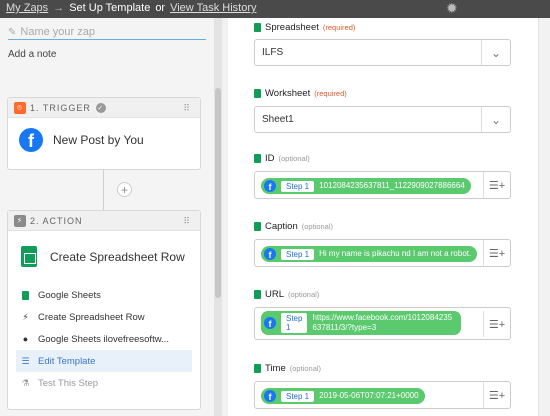 This screenshot has height=416, width=550. I want to click on field-label: Time (optional), so click(287, 368).